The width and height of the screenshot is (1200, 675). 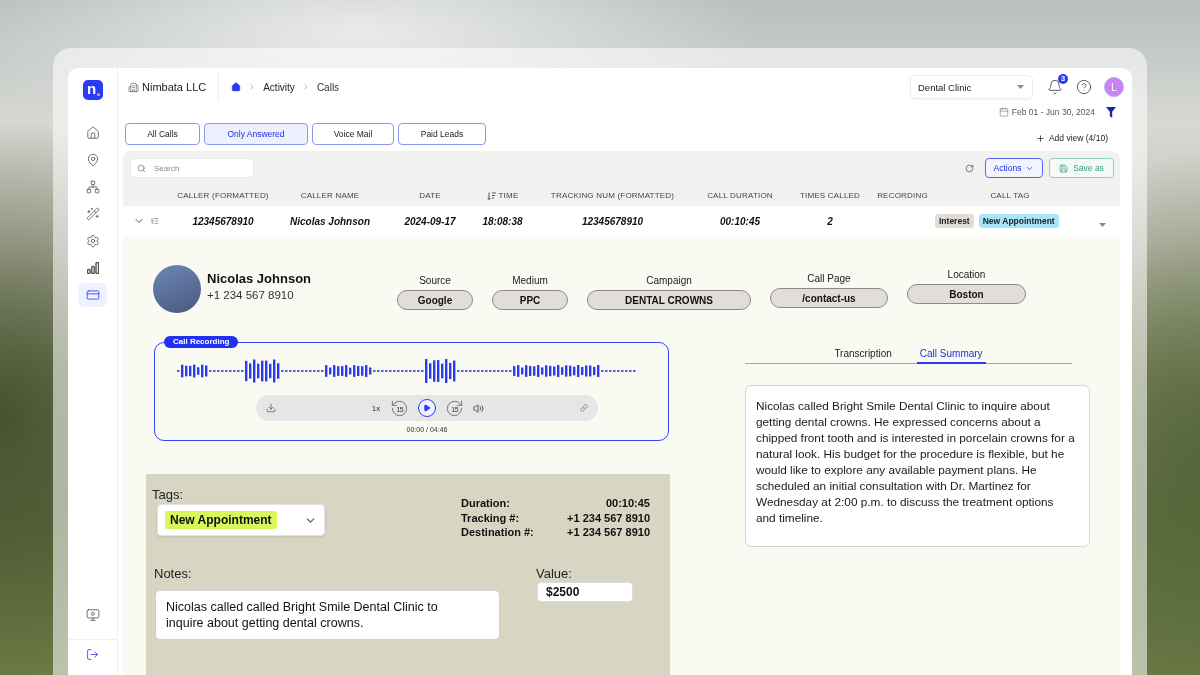 I want to click on column-header: CALLER (FORMATTED), so click(x=223, y=195).